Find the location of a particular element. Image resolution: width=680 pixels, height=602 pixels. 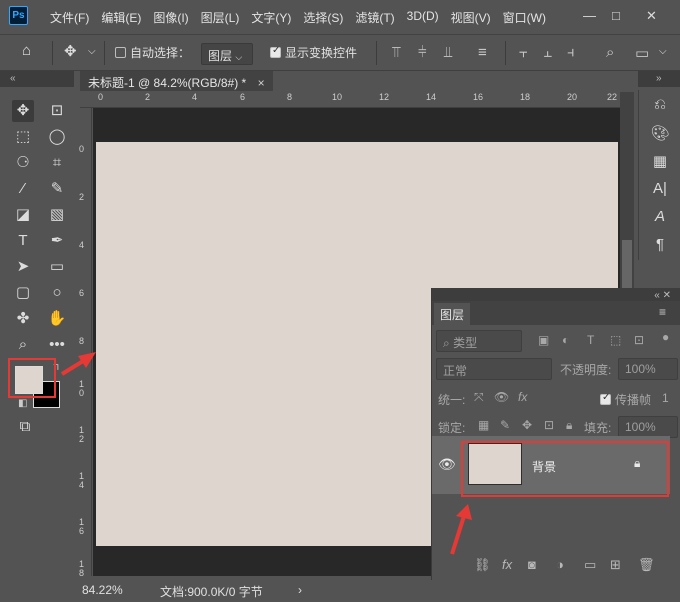

horizontal-ruler: 0 2 4 6 8 10 12 14 16 18 20 22 is located at coordinates (350, 100).